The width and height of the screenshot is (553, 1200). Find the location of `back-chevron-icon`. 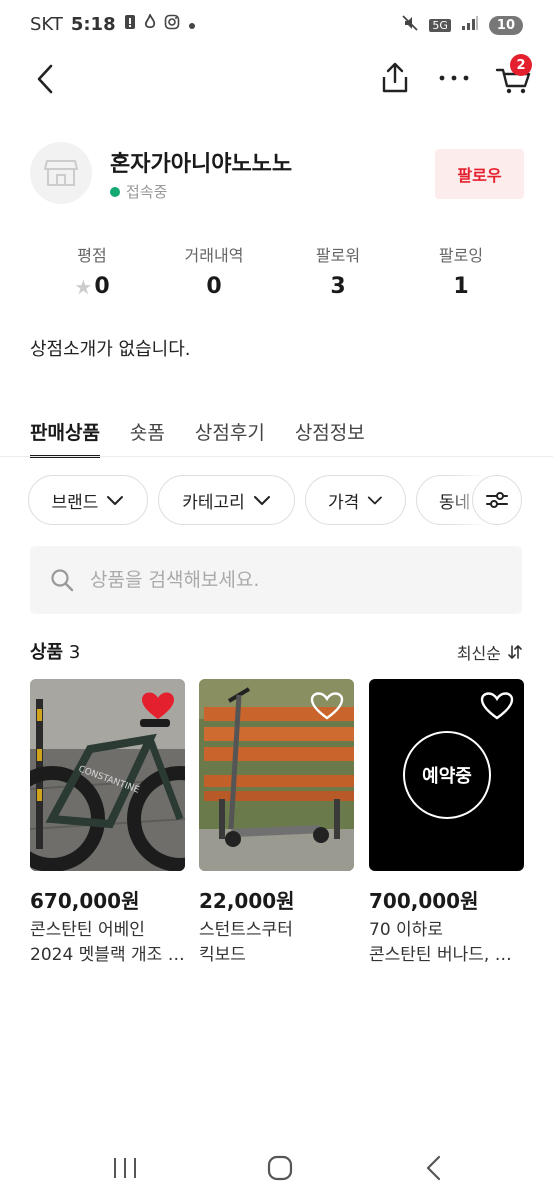

back-chevron-icon is located at coordinates (433, 1168).